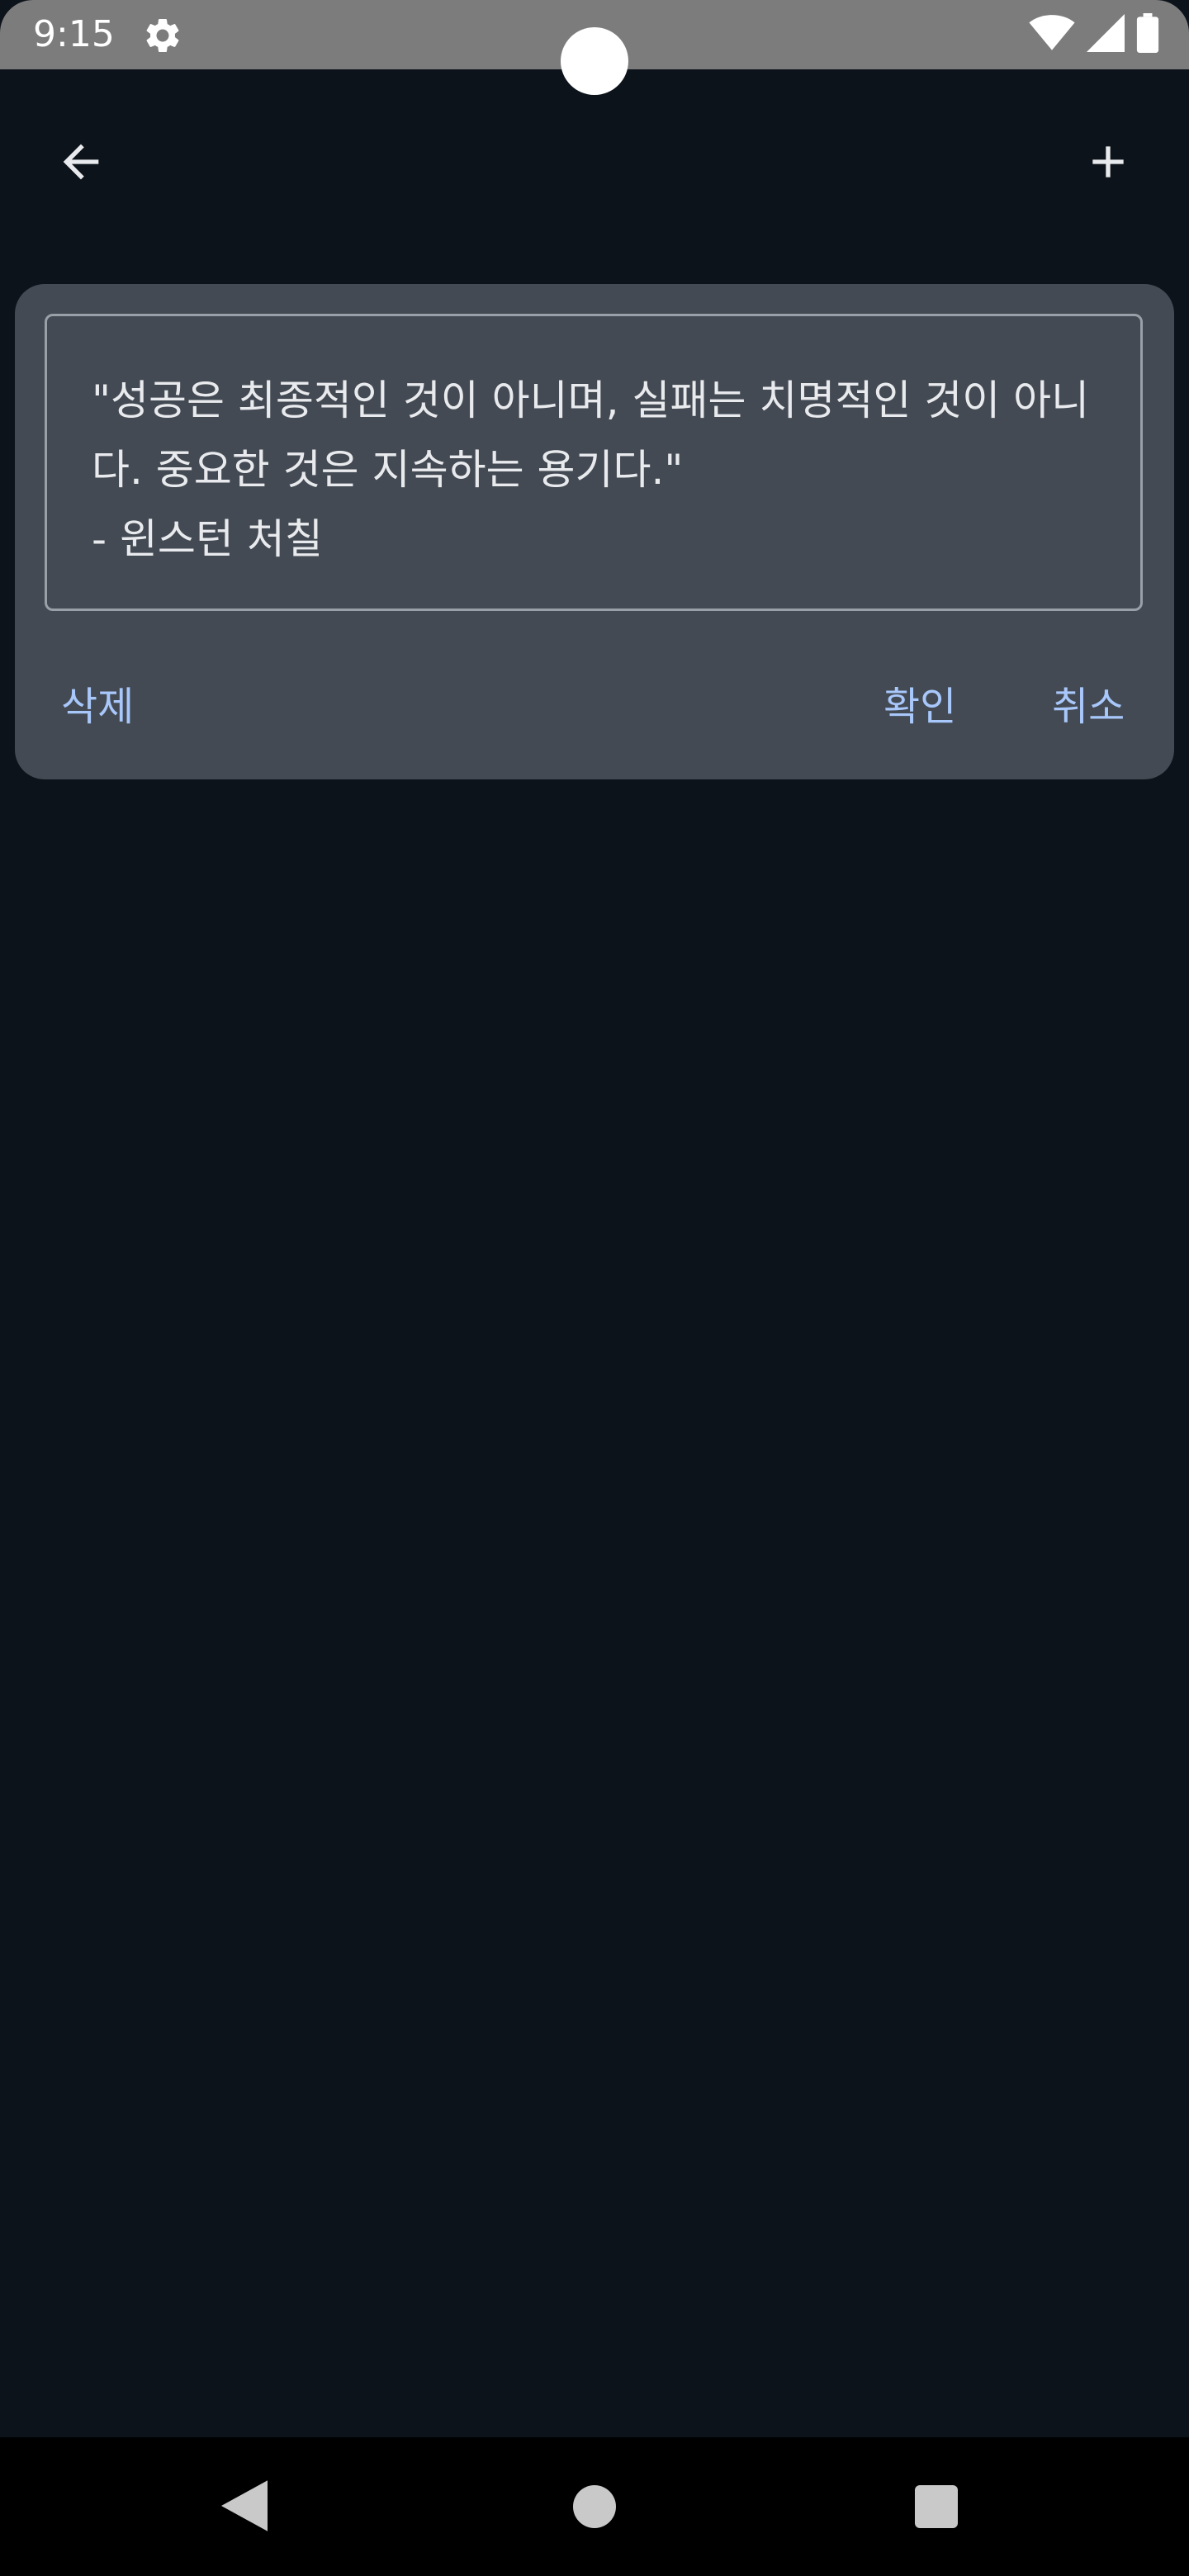 This screenshot has width=1189, height=2576. What do you see at coordinates (1106, 34) in the screenshot?
I see `signal-icon` at bounding box center [1106, 34].